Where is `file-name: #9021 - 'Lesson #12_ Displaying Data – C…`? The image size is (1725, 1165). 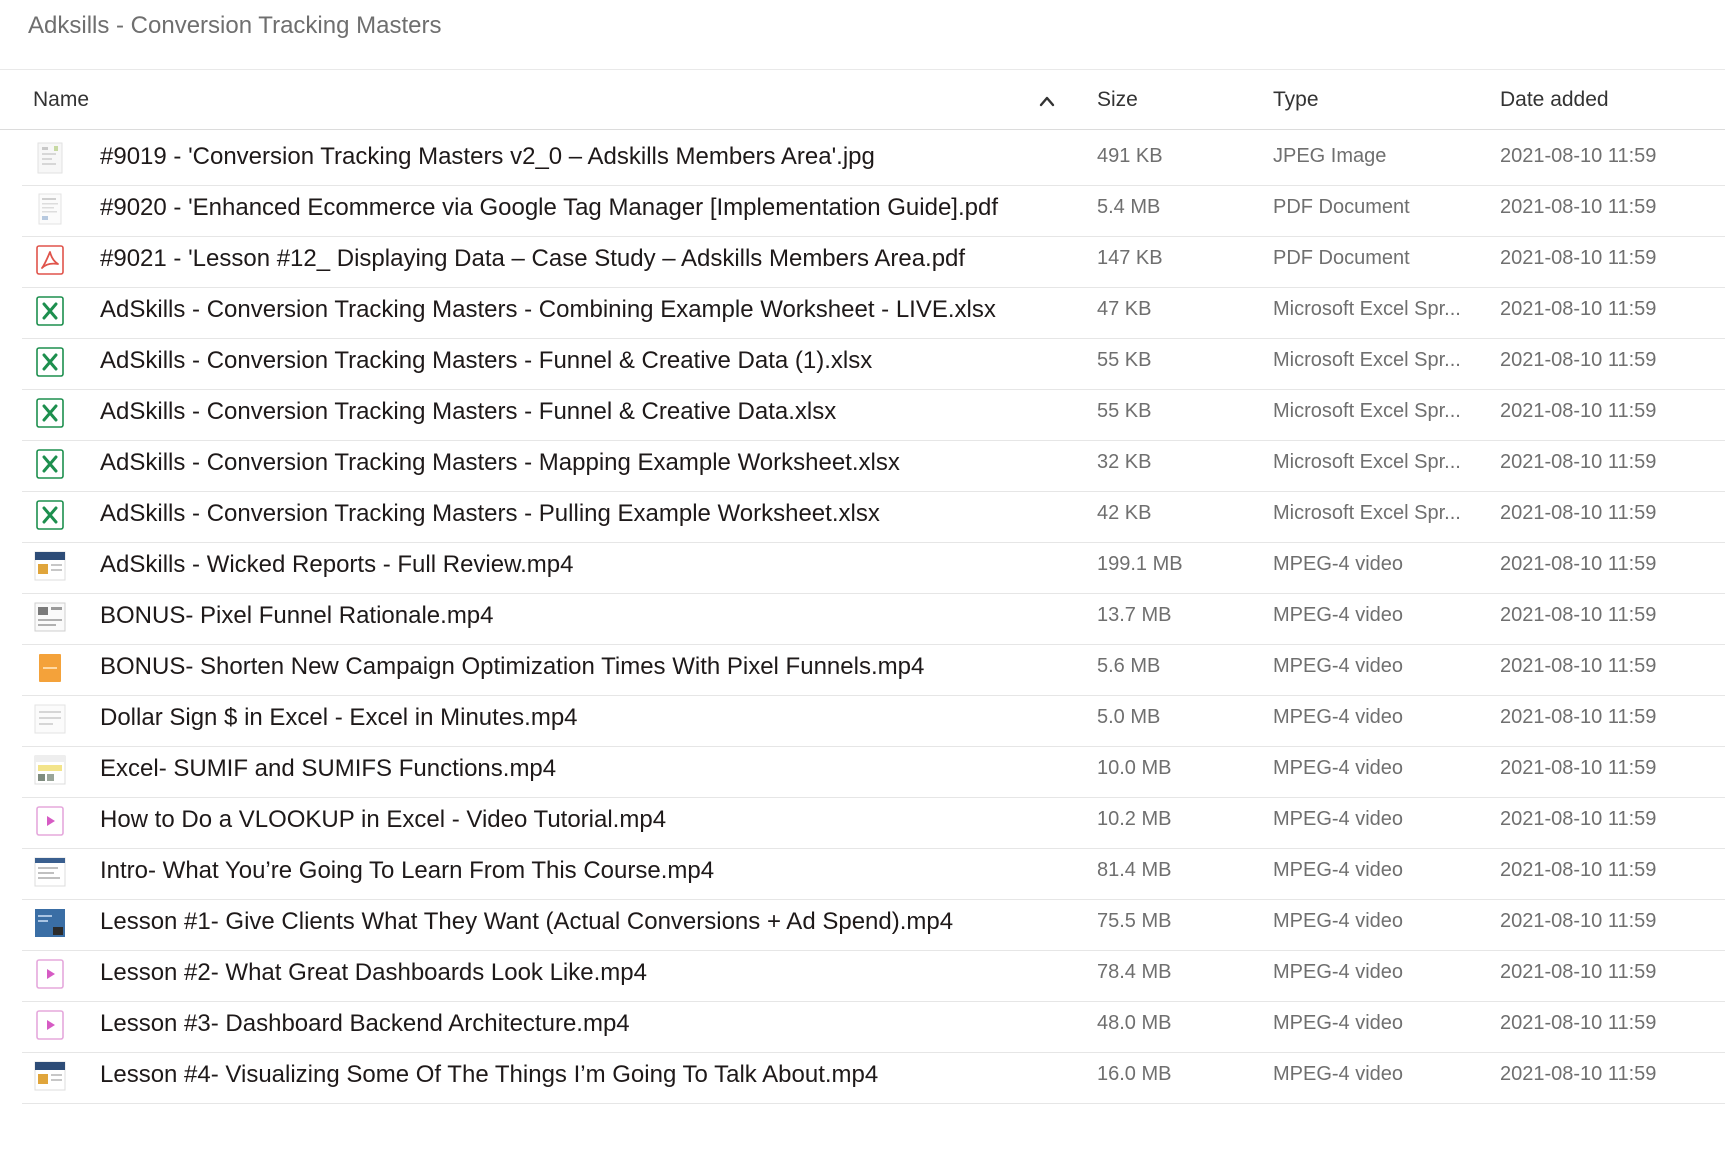 file-name: #9021 - 'Lesson #12_ Displaying Data – C… is located at coordinates (532, 259).